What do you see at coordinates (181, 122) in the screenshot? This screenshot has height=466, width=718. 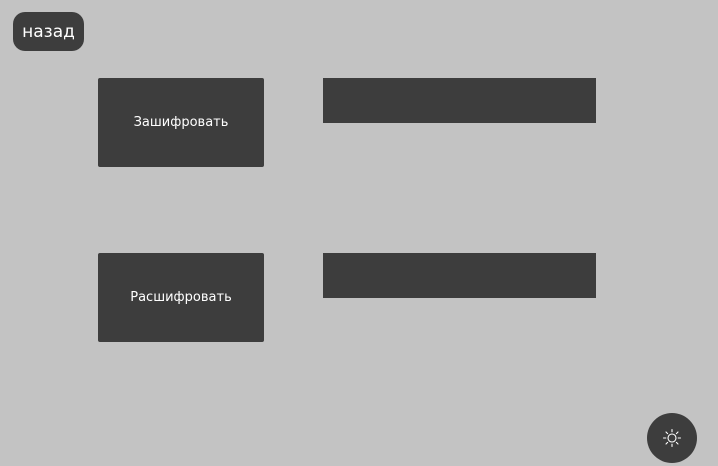 I see `encrypt-button: Зашифровать` at bounding box center [181, 122].